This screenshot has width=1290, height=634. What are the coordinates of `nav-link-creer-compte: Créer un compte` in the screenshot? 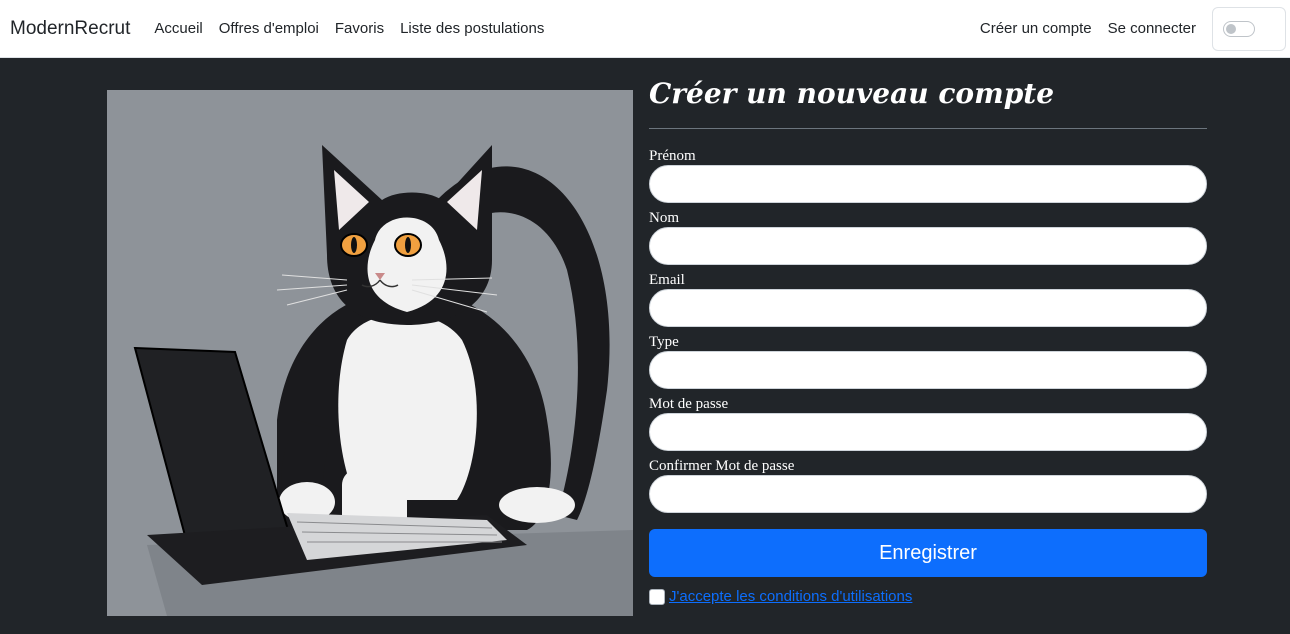 It's located at (1036, 28).